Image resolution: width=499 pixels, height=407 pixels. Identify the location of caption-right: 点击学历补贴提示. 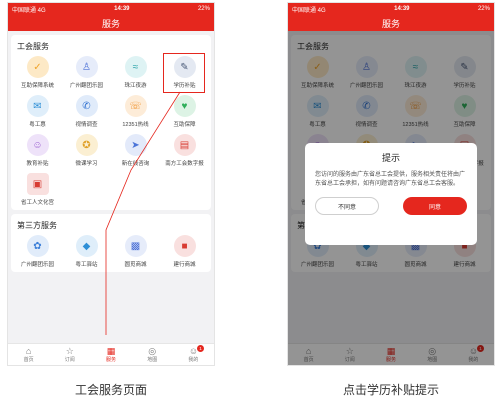
(390, 390).